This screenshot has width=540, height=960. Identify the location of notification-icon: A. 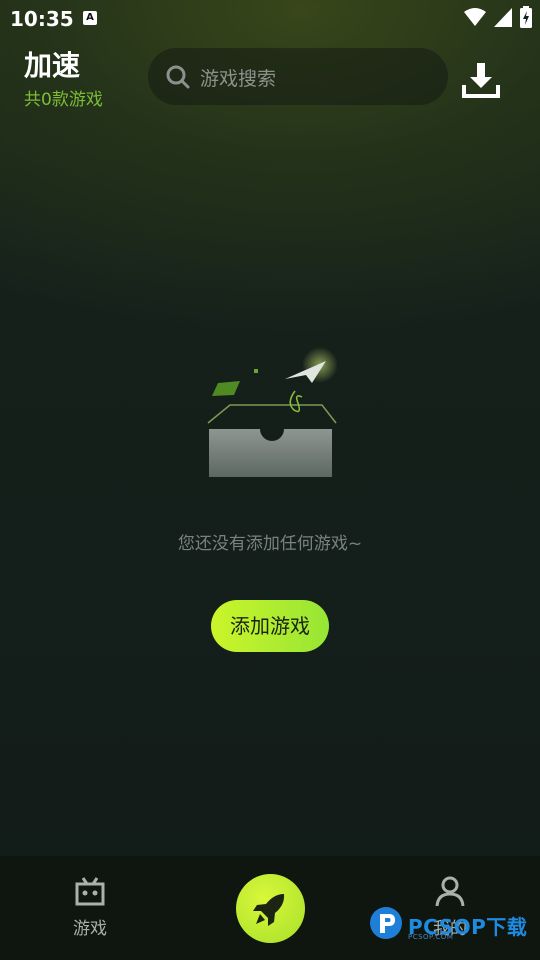
(90, 18).